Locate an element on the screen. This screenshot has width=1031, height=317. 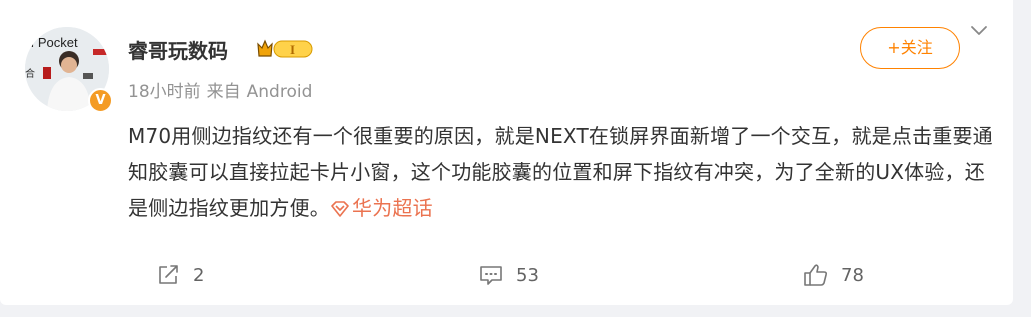
comment-button: 53 is located at coordinates (508, 275).